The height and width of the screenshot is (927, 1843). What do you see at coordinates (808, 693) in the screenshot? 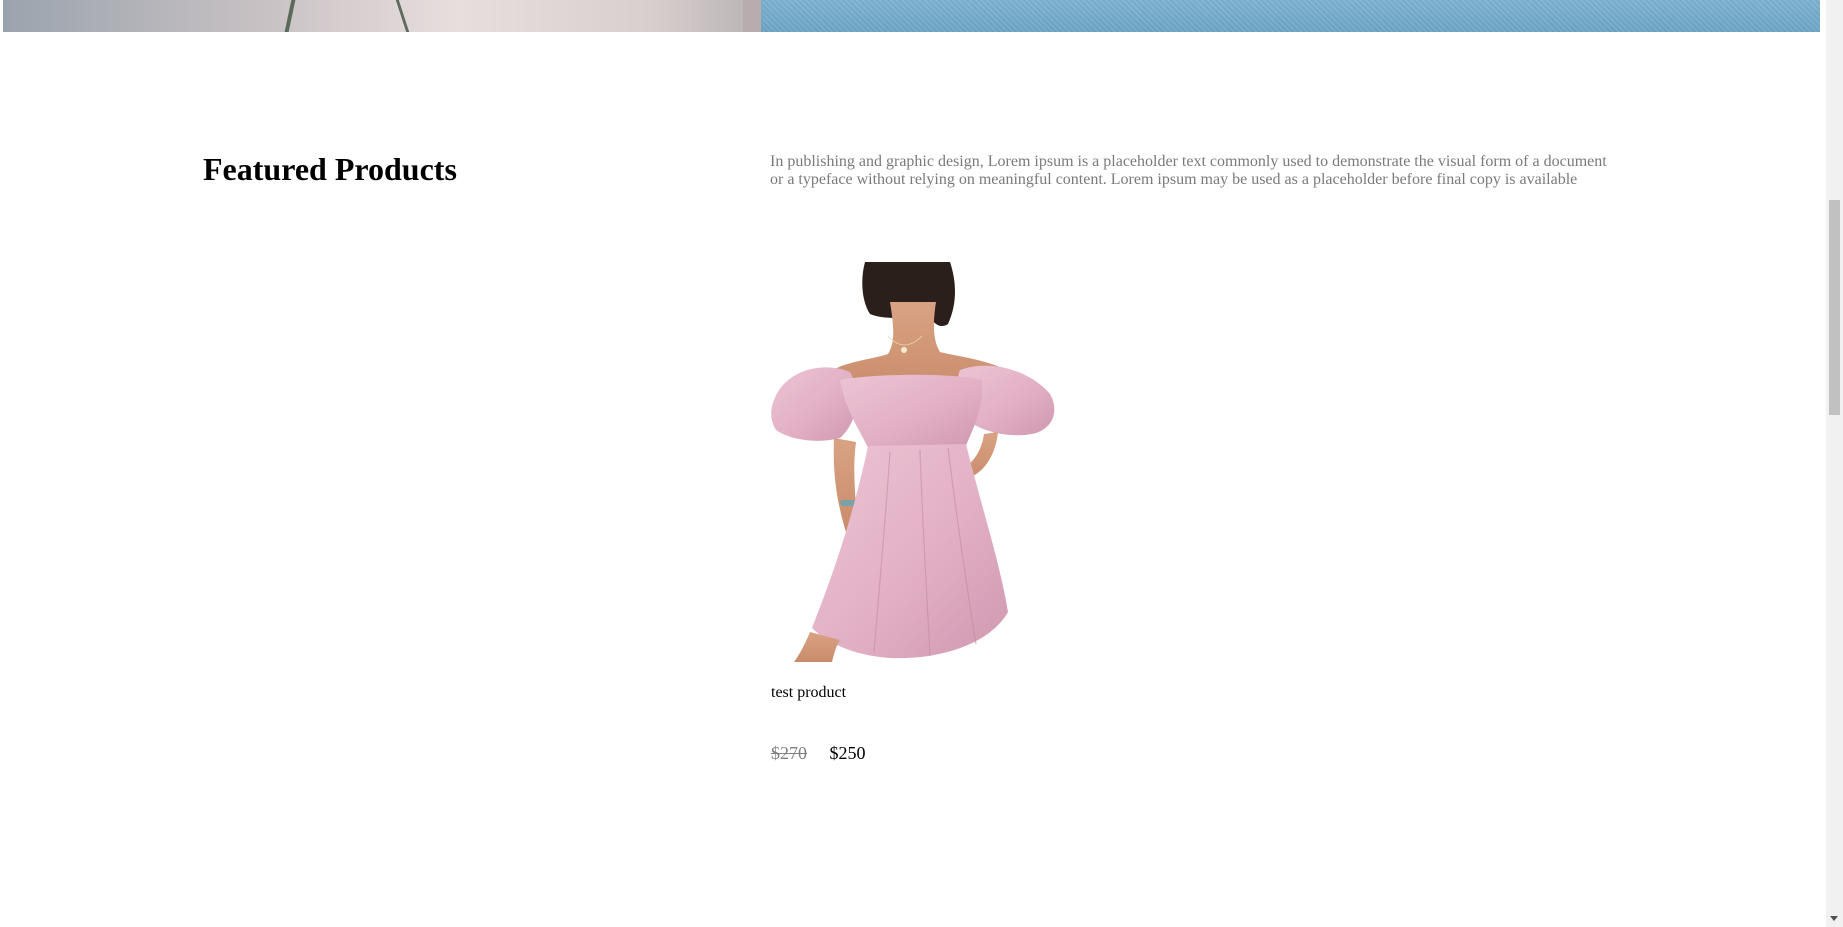
I see `product-name: test product` at bounding box center [808, 693].